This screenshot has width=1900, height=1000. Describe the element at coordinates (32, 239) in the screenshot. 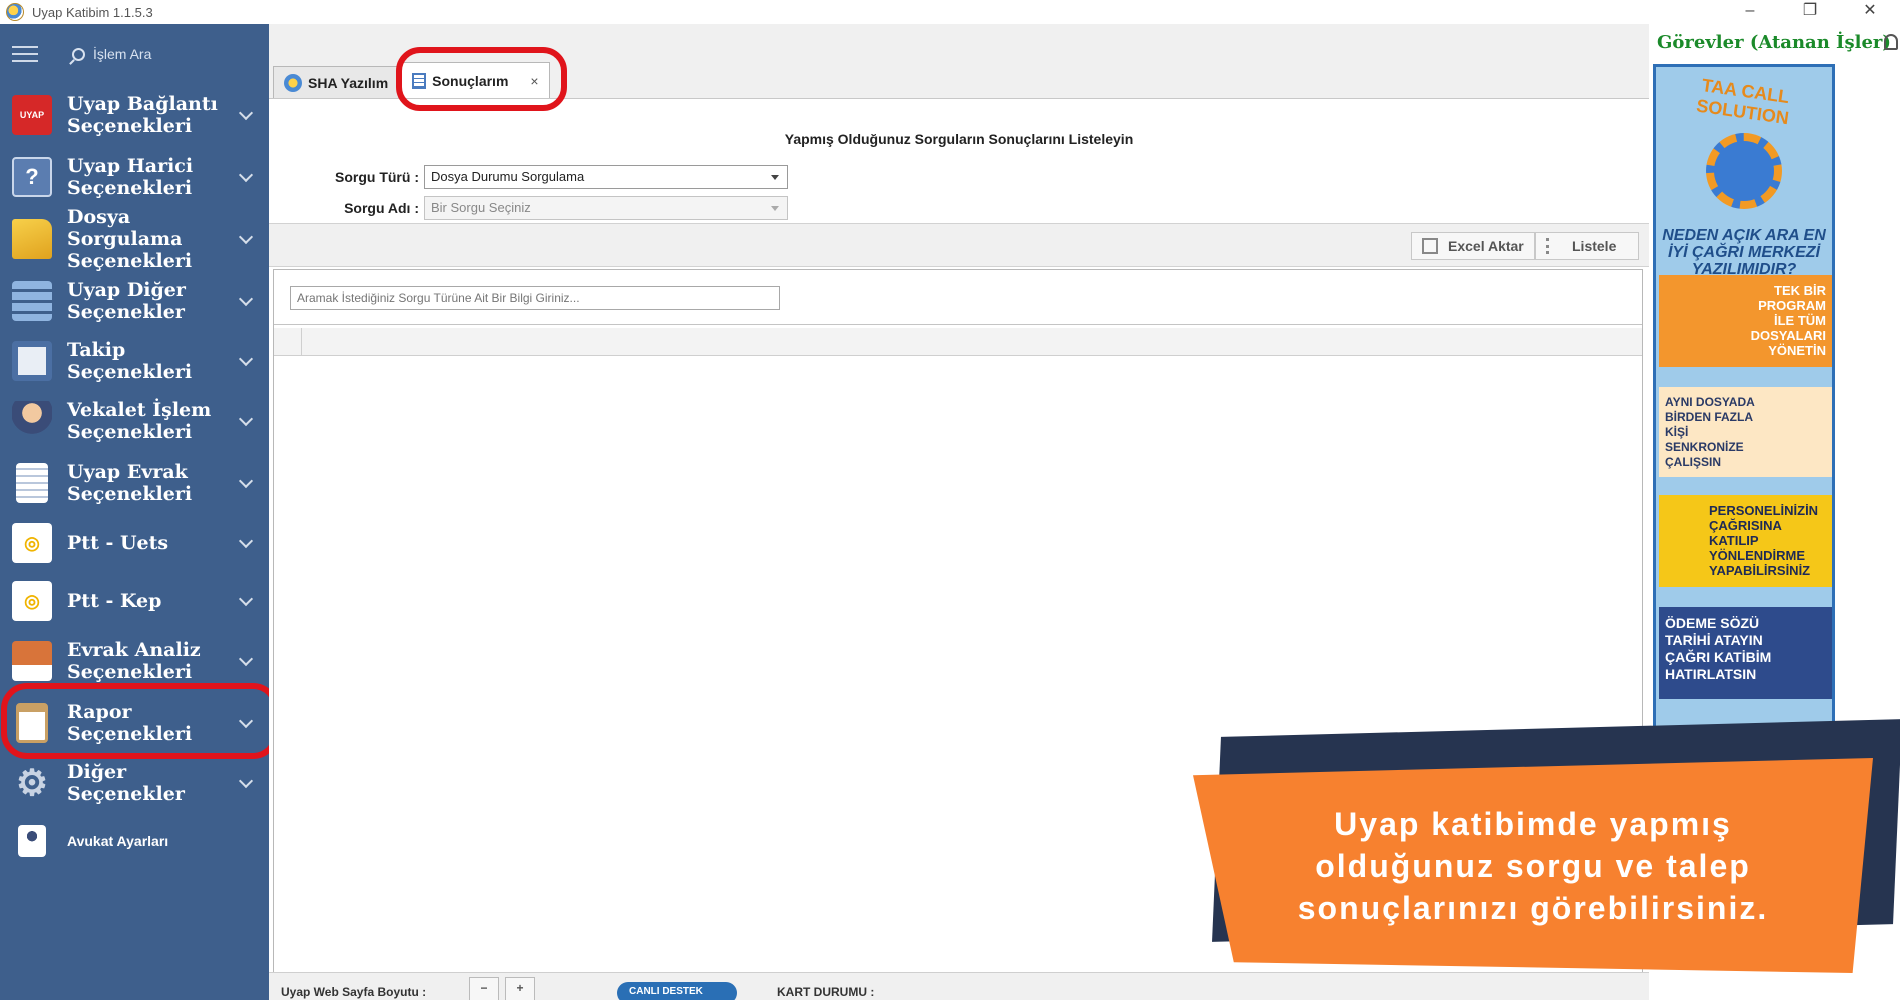

I see `folder-icon` at that location.